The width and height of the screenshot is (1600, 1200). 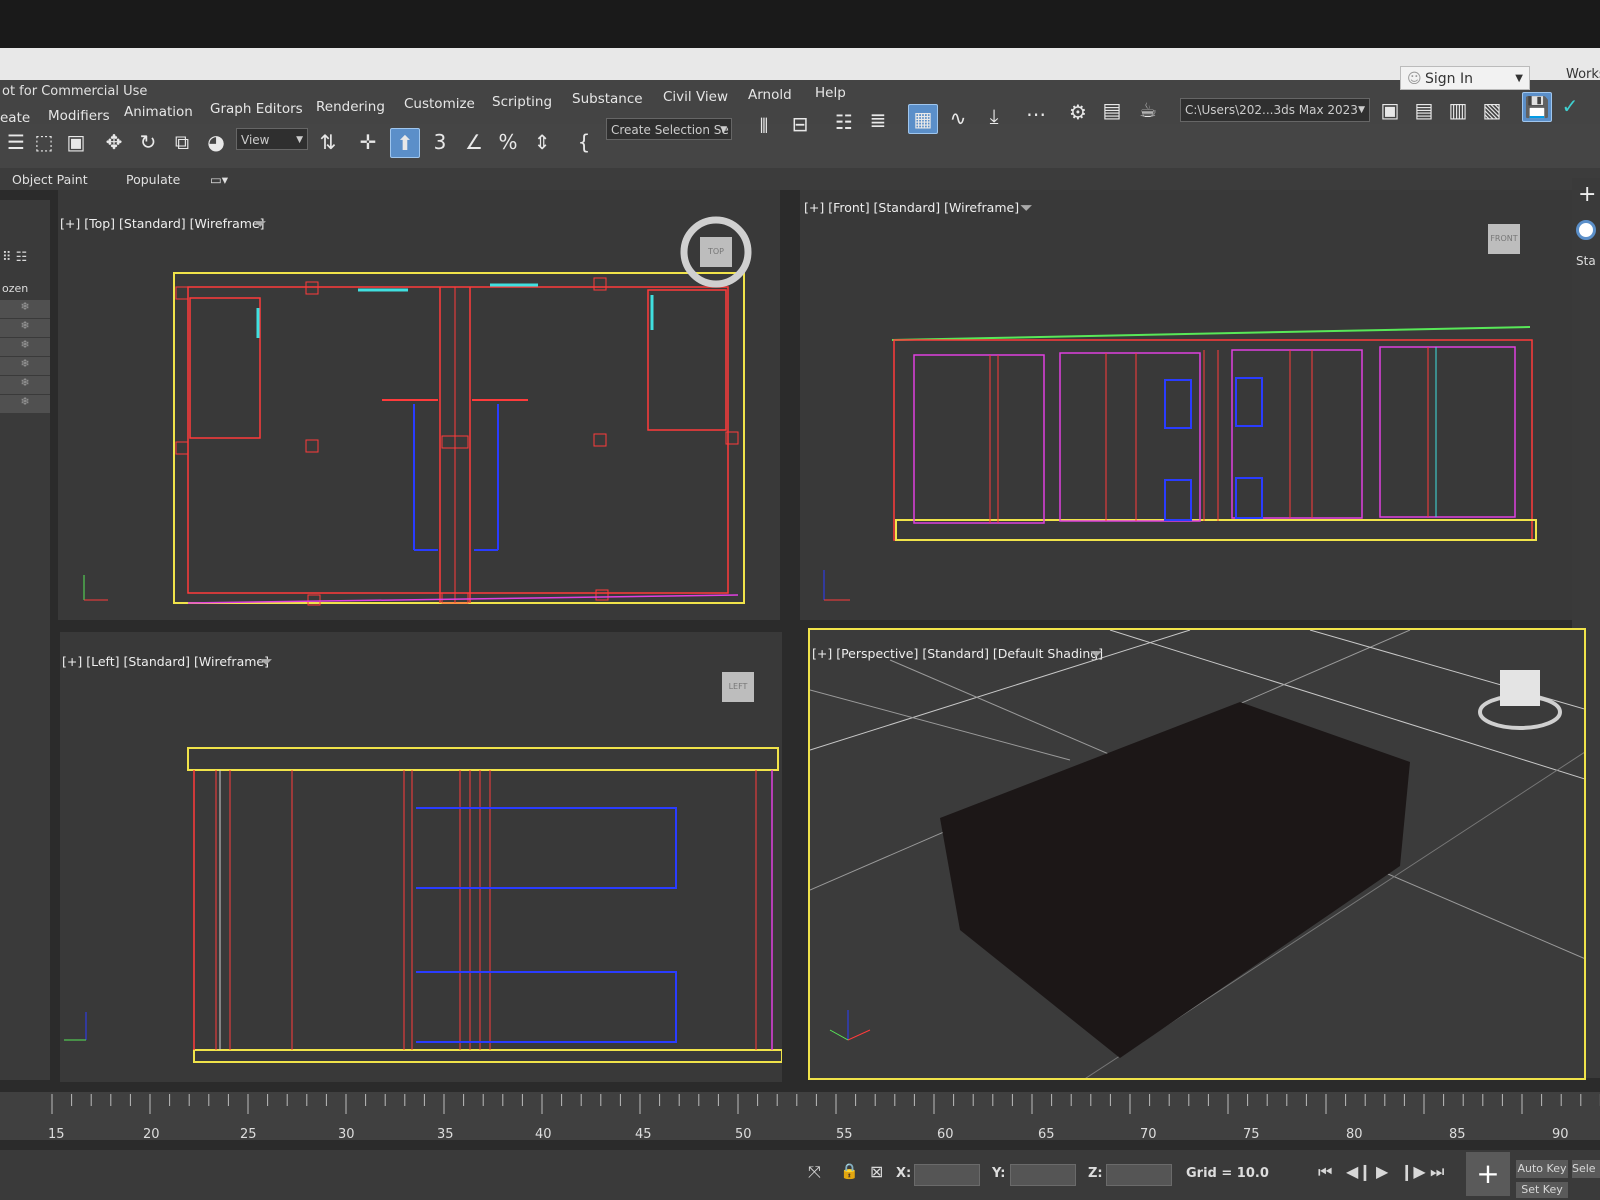 I want to click on menu-substance: Substance, so click(x=607, y=99).